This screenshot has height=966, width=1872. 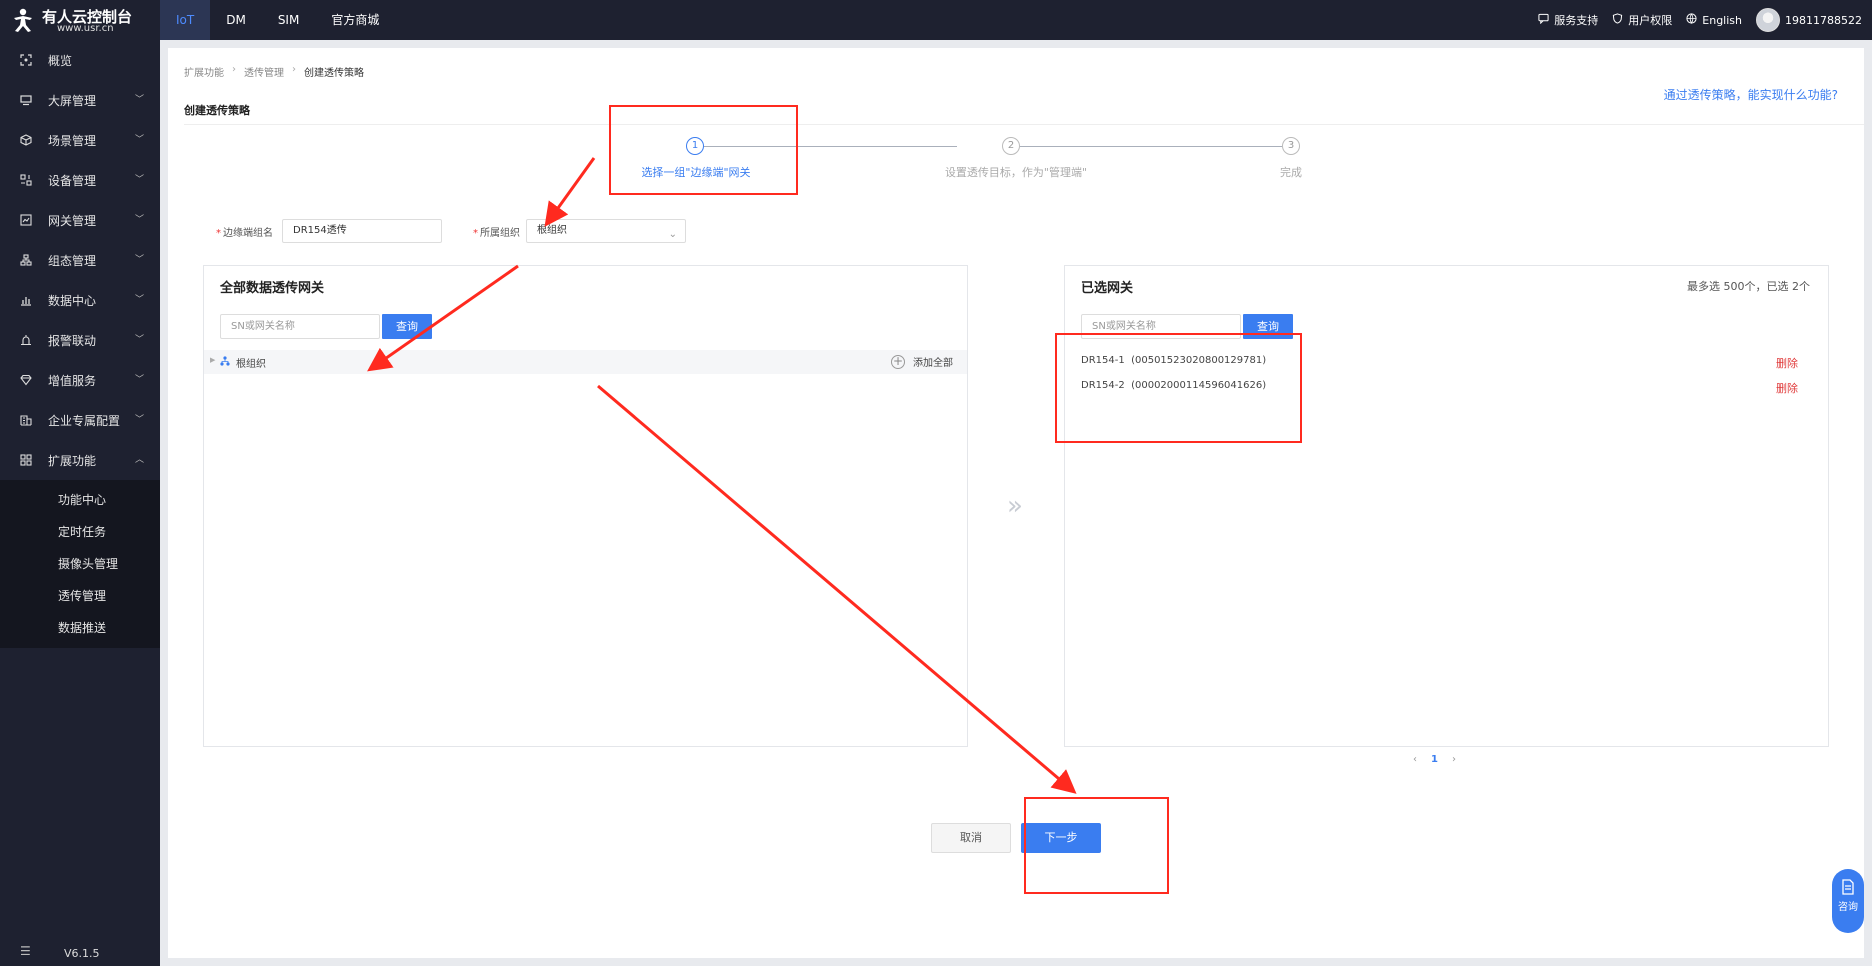 What do you see at coordinates (1103, 360) in the screenshot?
I see `gateway-name: DR154-1` at bounding box center [1103, 360].